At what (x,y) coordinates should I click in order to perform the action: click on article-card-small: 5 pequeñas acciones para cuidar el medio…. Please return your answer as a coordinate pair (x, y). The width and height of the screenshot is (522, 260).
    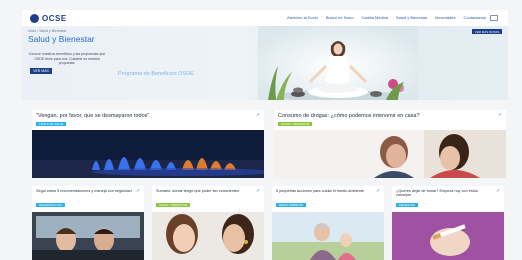
    Looking at the image, I should click on (328, 223).